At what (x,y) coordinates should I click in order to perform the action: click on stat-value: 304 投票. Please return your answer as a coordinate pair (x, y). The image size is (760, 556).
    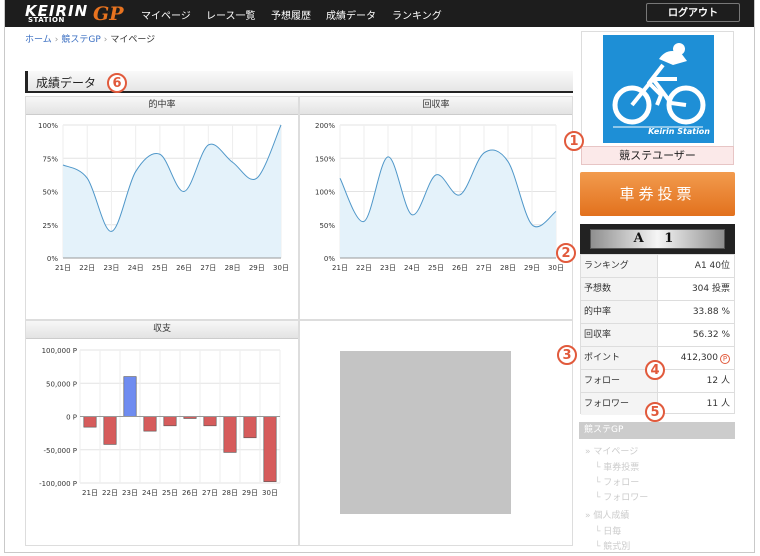
    Looking at the image, I should click on (710, 289).